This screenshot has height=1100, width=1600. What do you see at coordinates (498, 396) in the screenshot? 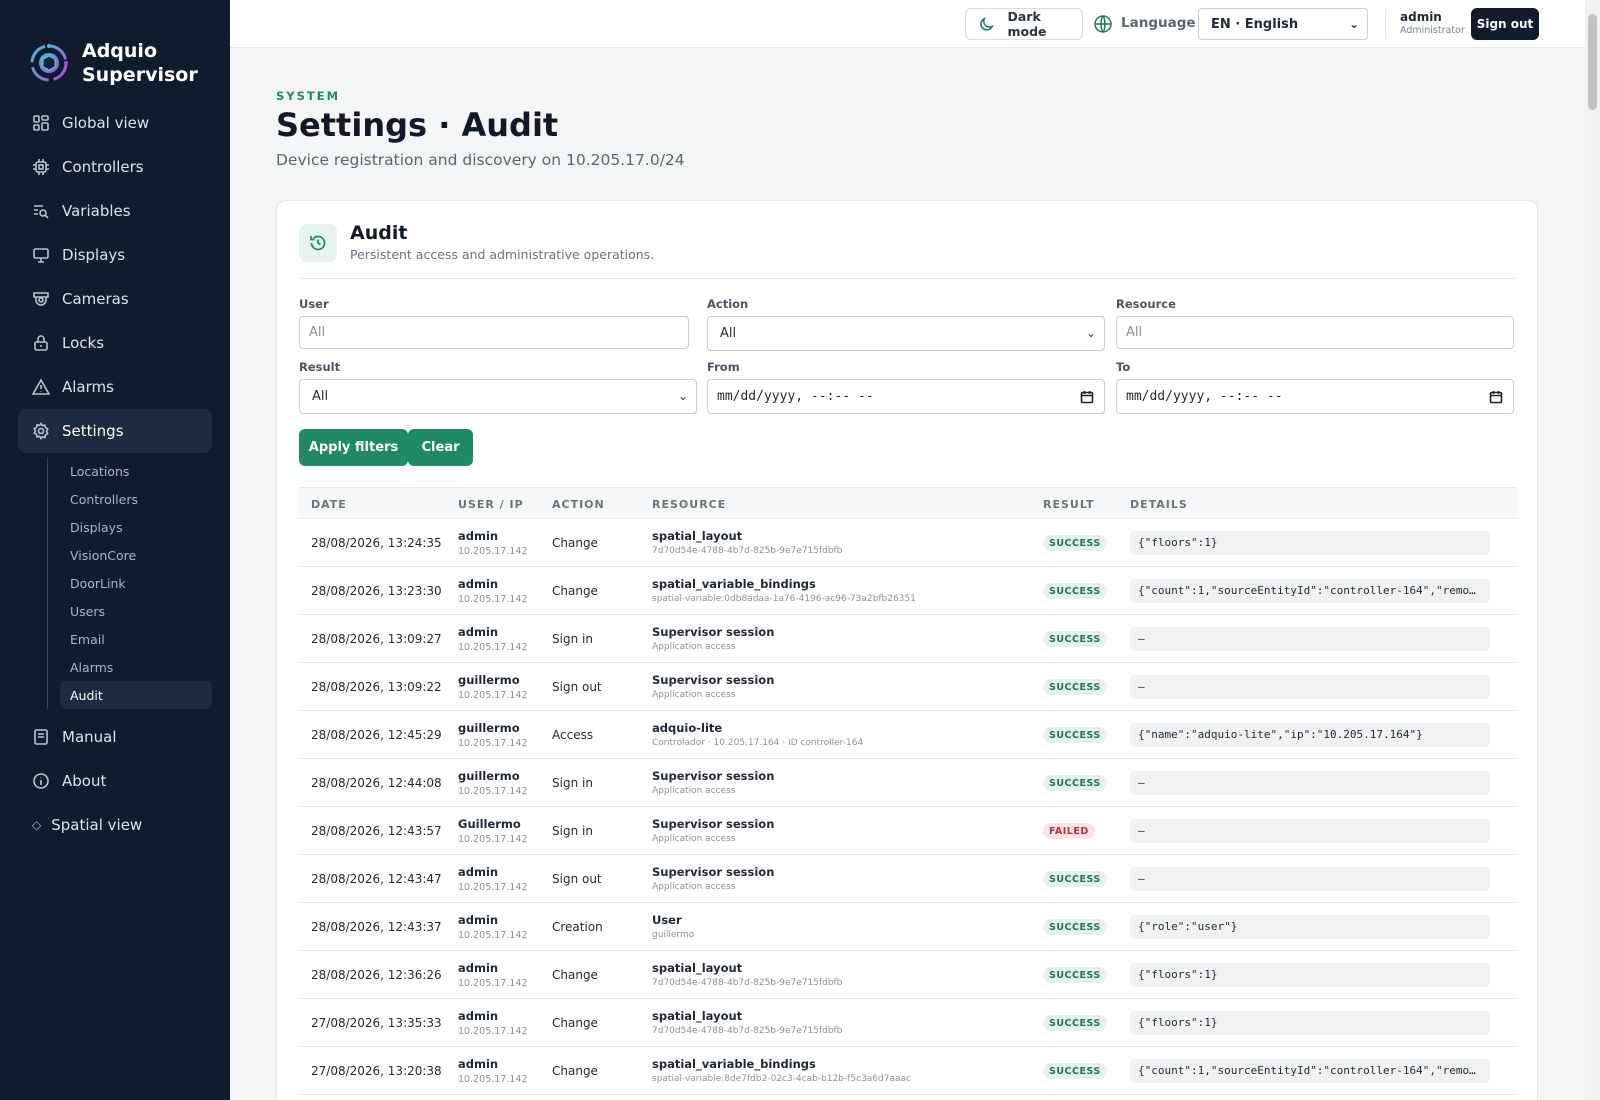
I see `result-filter-select: All ⌄` at bounding box center [498, 396].